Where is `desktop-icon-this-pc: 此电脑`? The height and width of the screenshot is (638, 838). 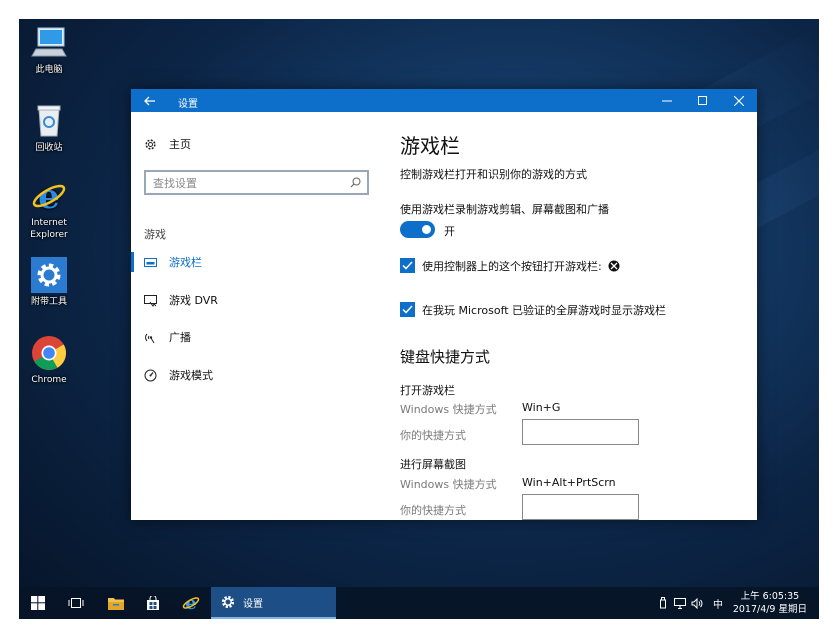
desktop-icon-this-pc: 此电脑 is located at coordinates (49, 50).